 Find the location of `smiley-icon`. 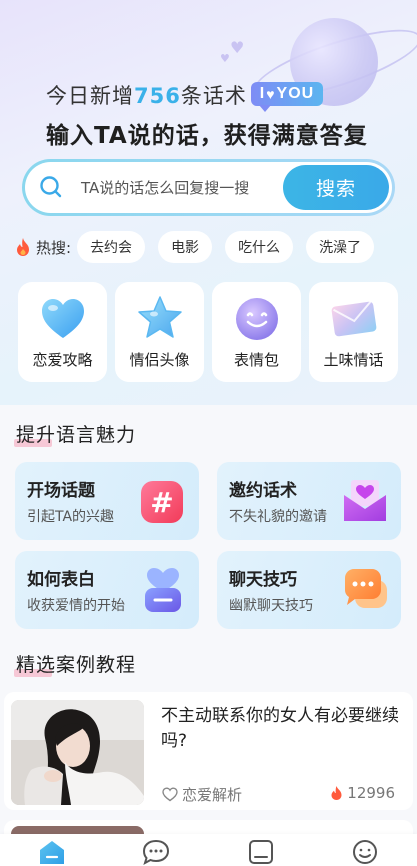

smiley-icon is located at coordinates (256, 319).